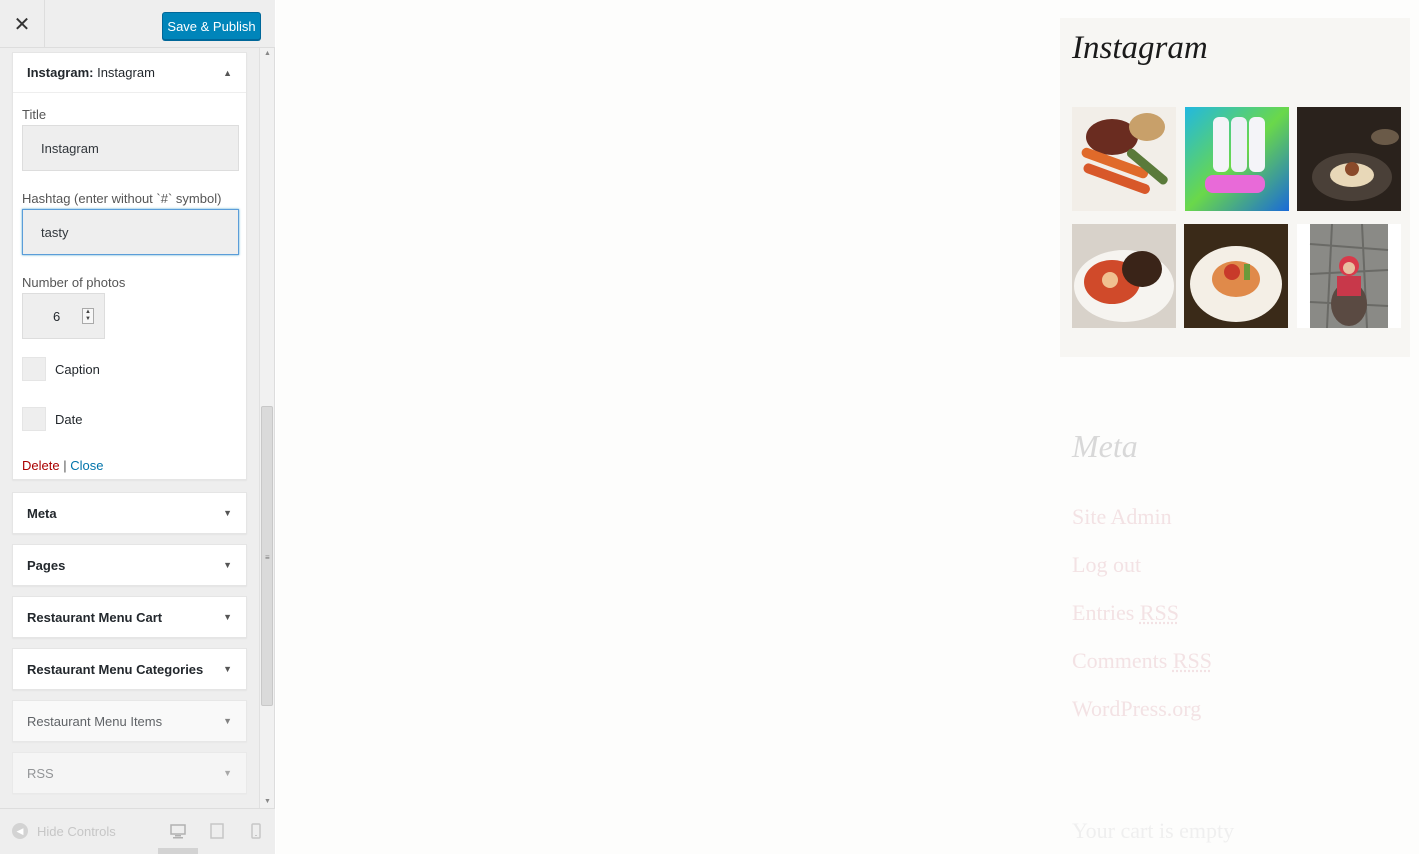 The height and width of the screenshot is (854, 1419). I want to click on instagram-widget-preview: Instagram, so click(1235, 187).